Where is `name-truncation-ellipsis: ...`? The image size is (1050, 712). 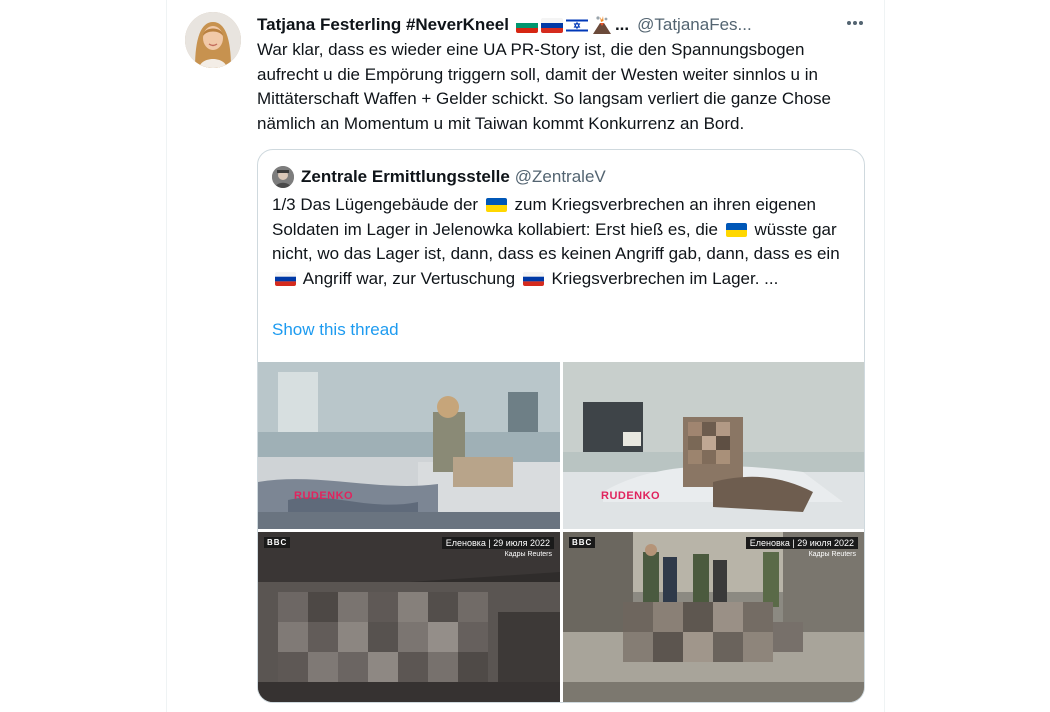
name-truncation-ellipsis: ... is located at coordinates (622, 24).